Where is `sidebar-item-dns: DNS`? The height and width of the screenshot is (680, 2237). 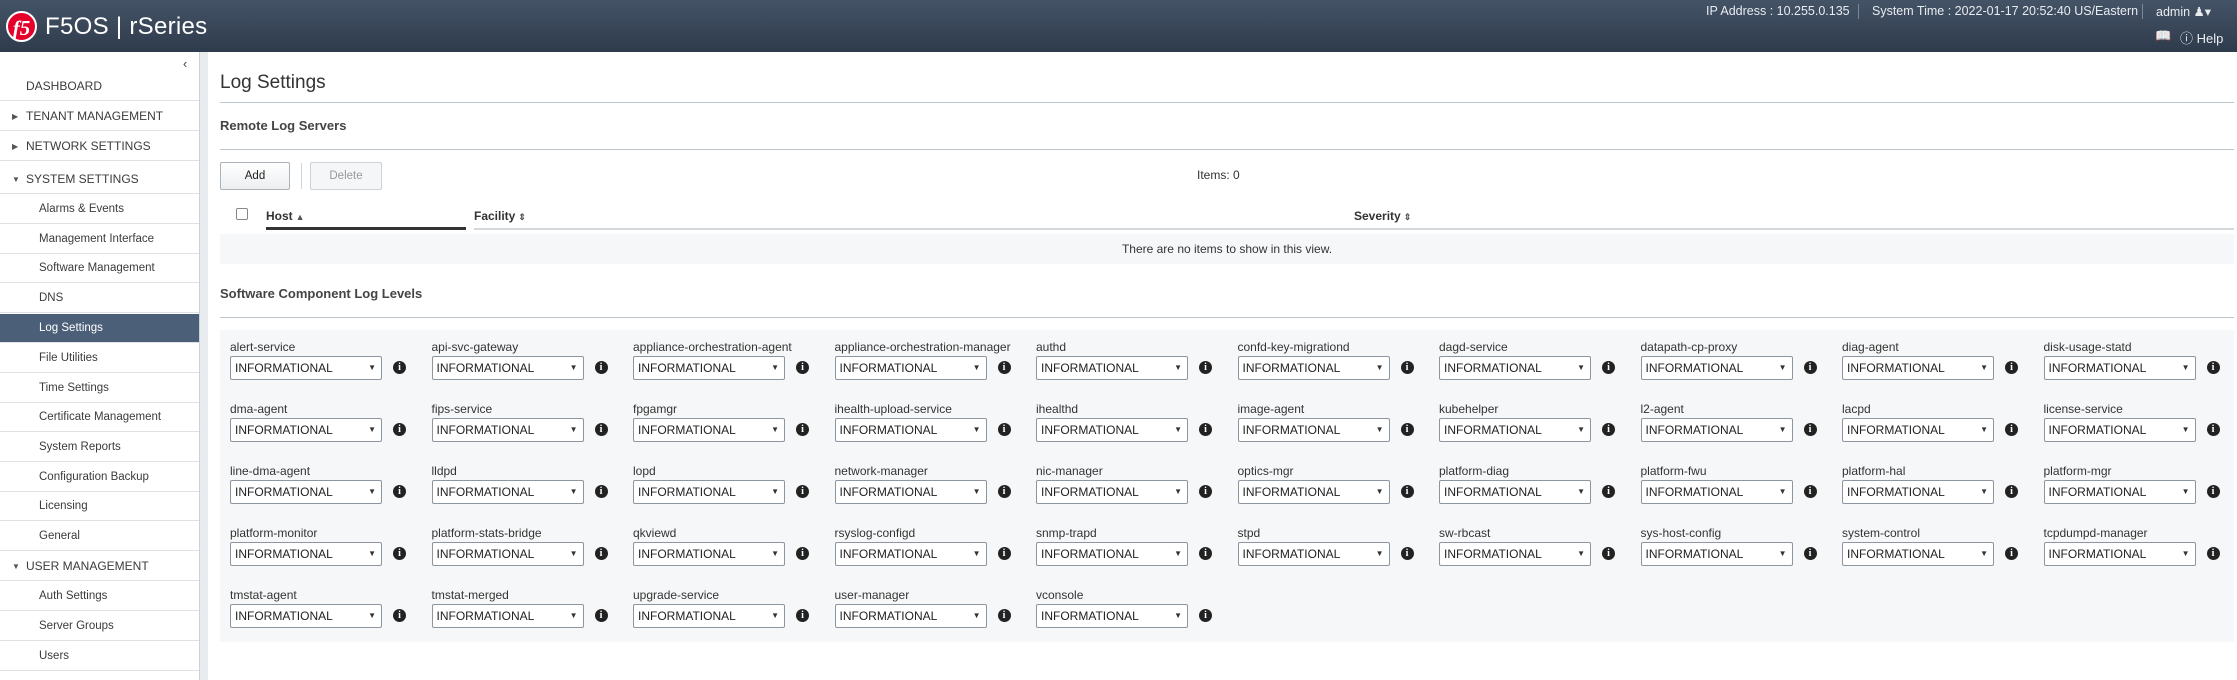
sidebar-item-dns: DNS is located at coordinates (99, 298).